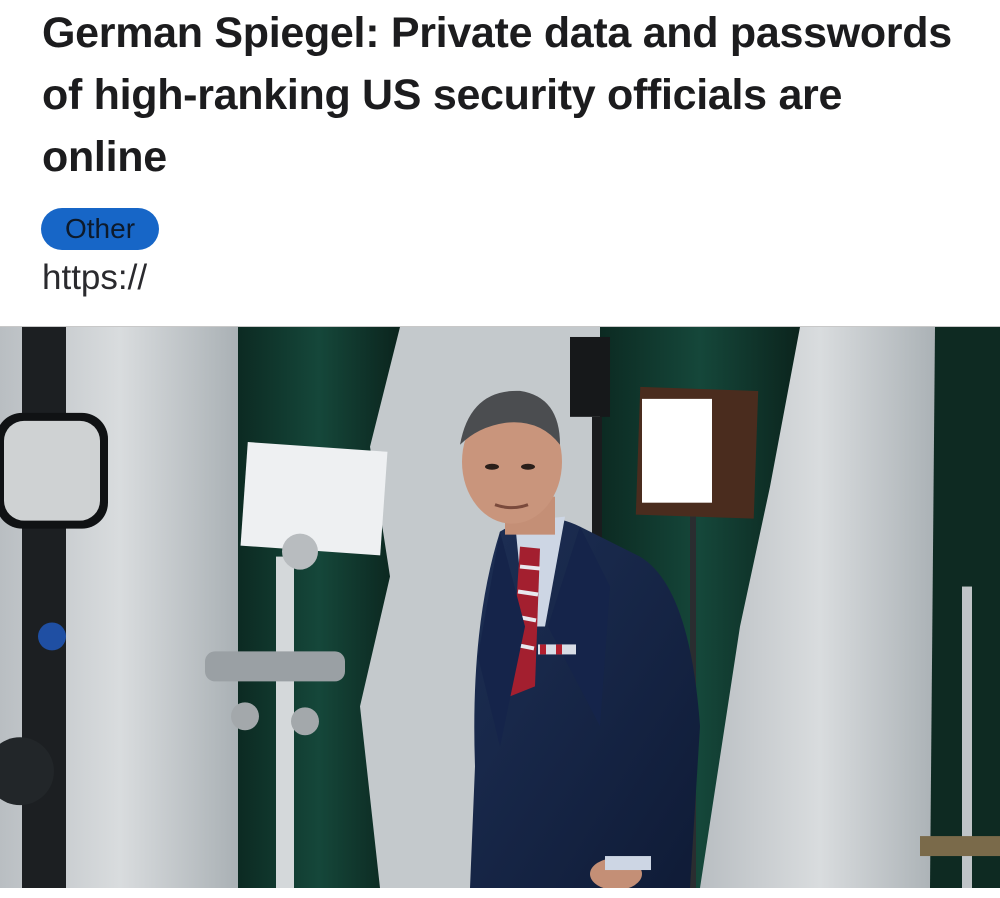 The image size is (1000, 898). Describe the element at coordinates (500, 893) in the screenshot. I see `bottom-spacer` at that location.